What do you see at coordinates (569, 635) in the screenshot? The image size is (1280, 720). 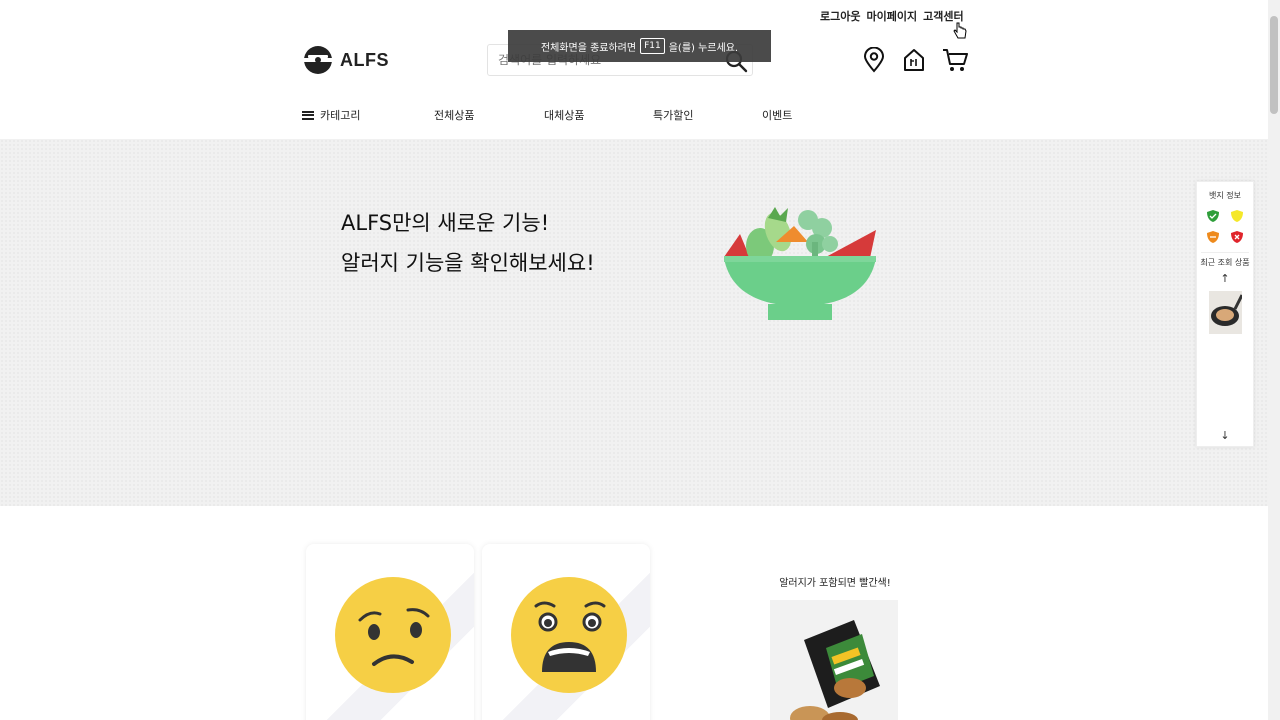 I see `anguished-face-icon` at bounding box center [569, 635].